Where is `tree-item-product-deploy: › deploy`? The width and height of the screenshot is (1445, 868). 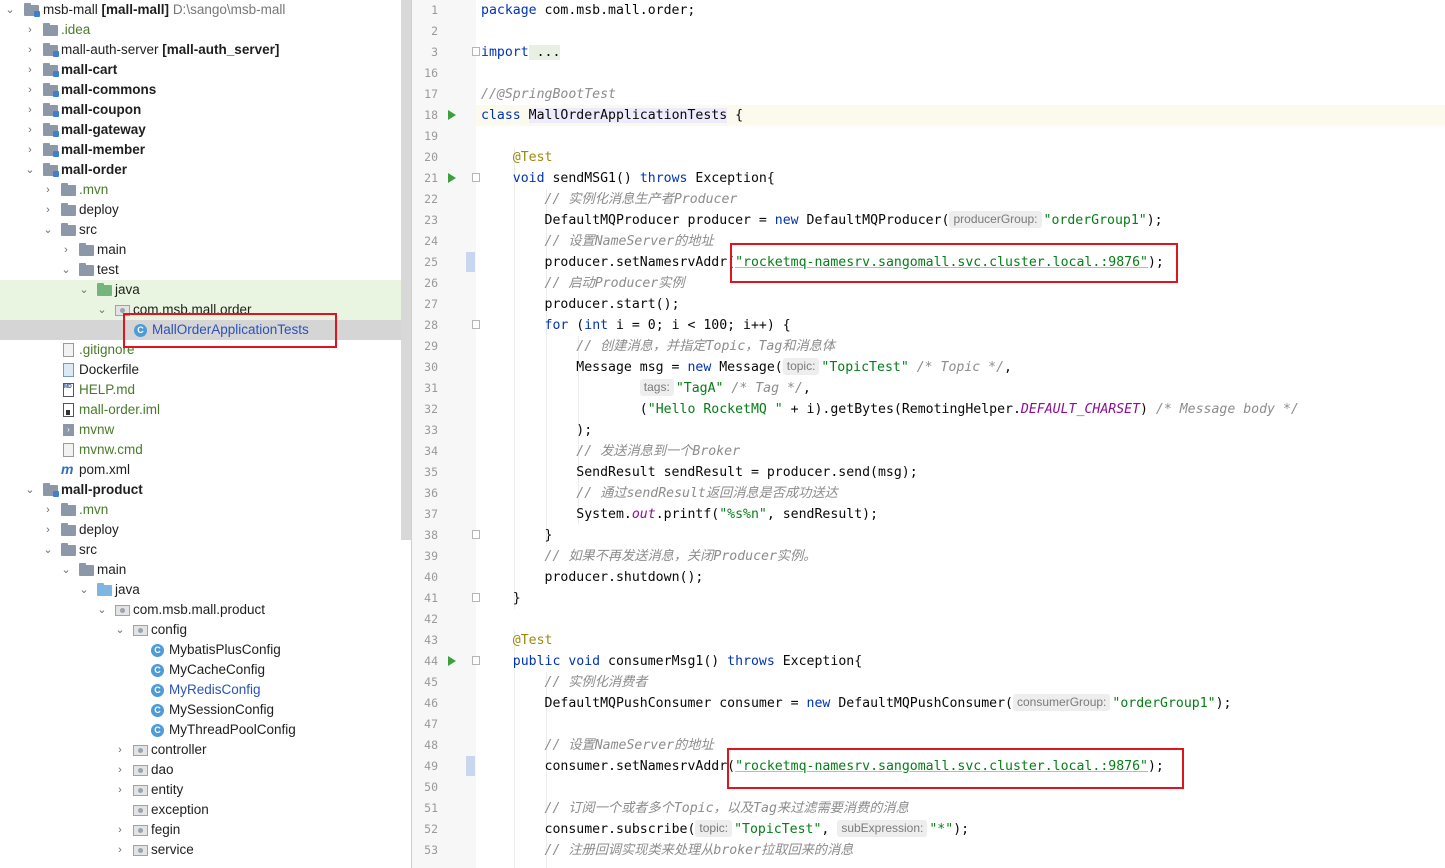
tree-item-product-deploy: › deploy is located at coordinates (205, 530).